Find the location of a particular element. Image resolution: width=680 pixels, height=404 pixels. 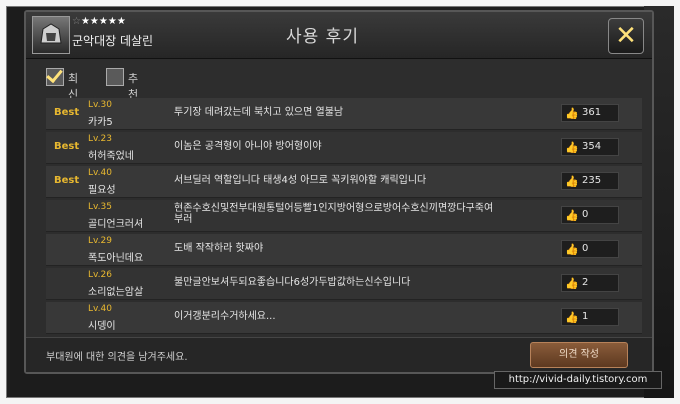

rank-star-icon: ☆ is located at coordinates (76, 21).